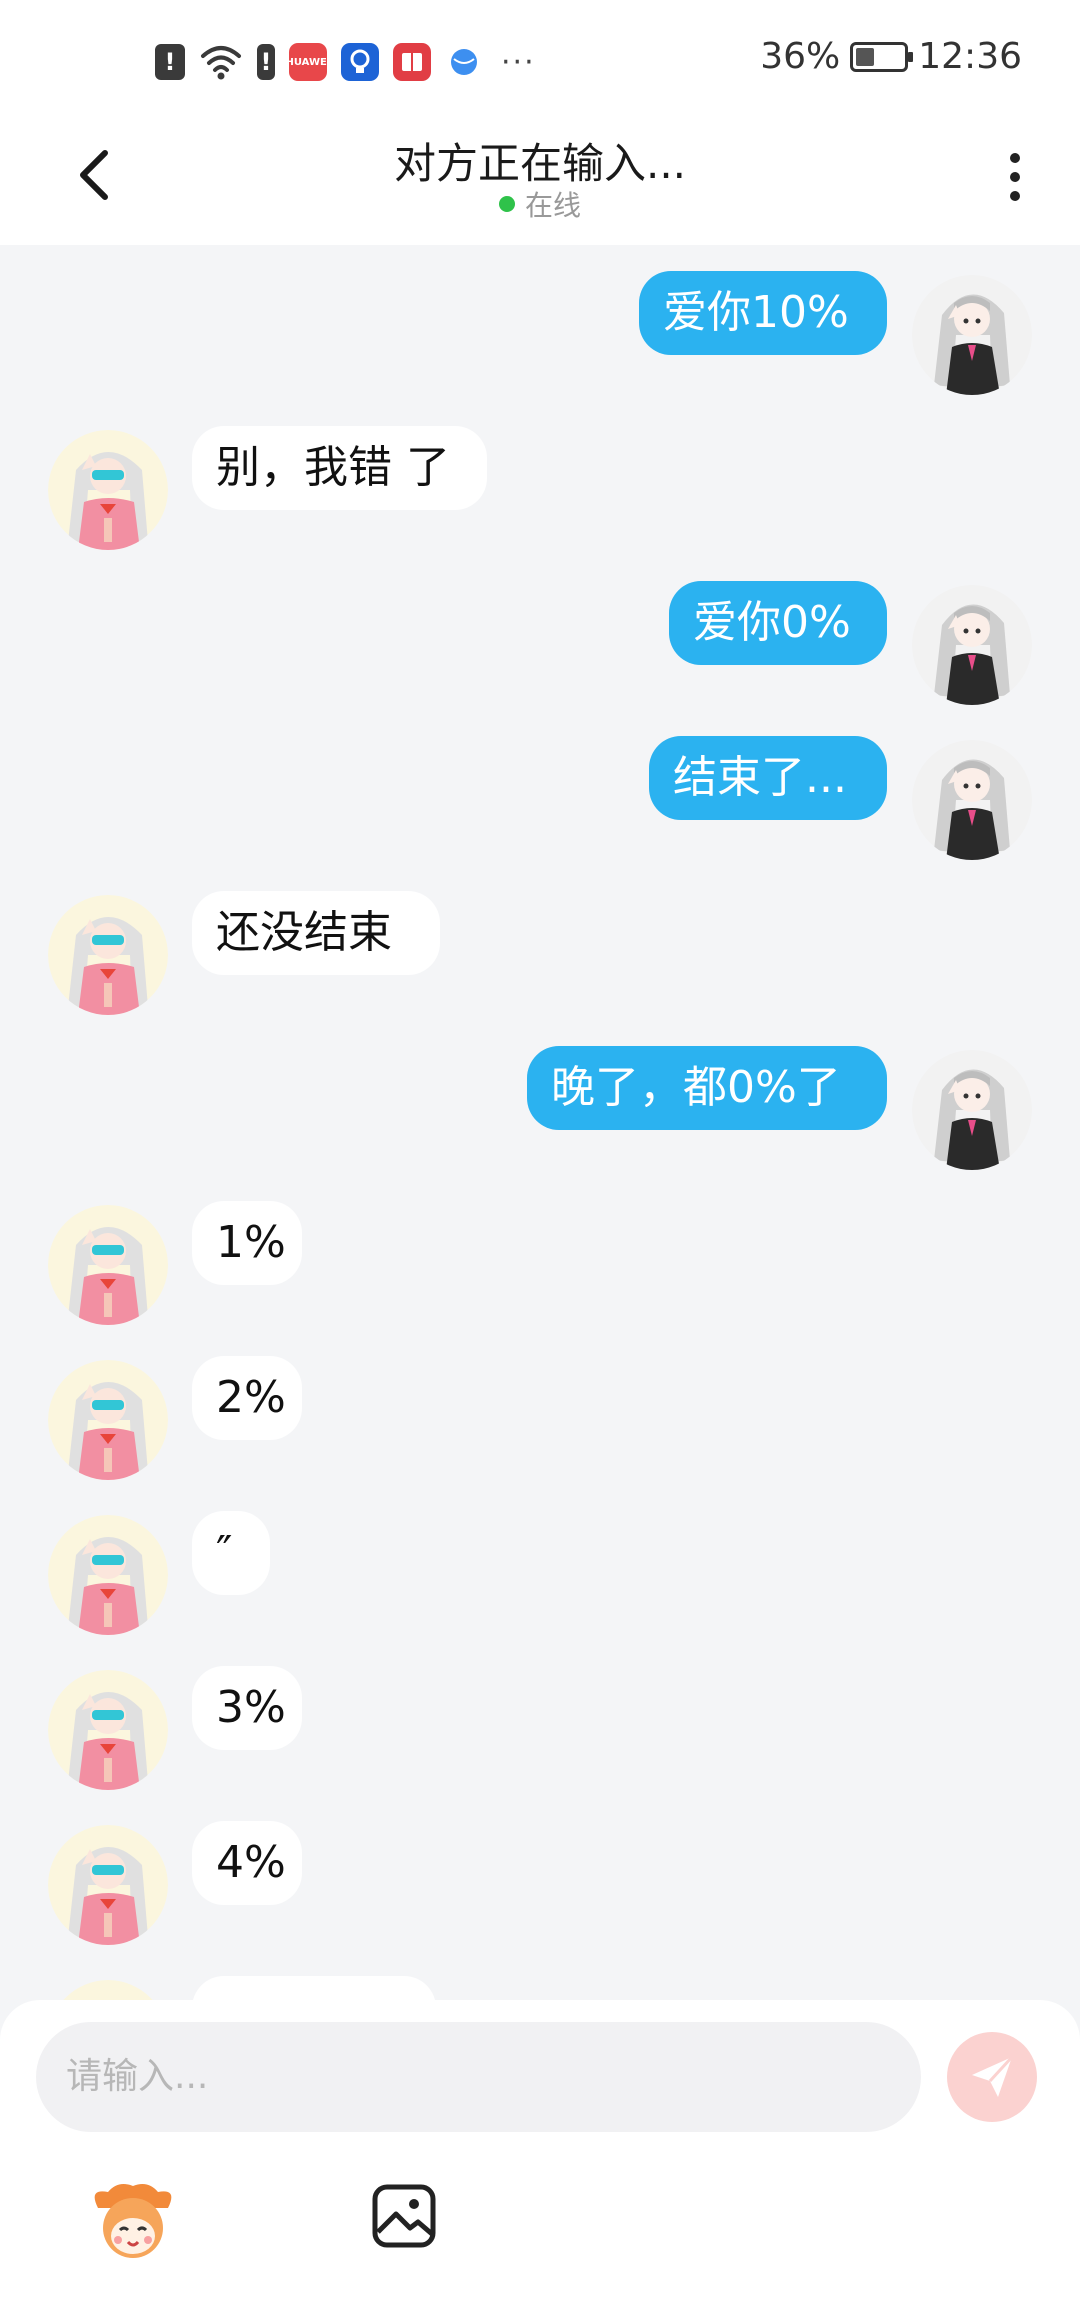 The image size is (1080, 2310). I want to click on incoming-message: 4%, so click(247, 1863).